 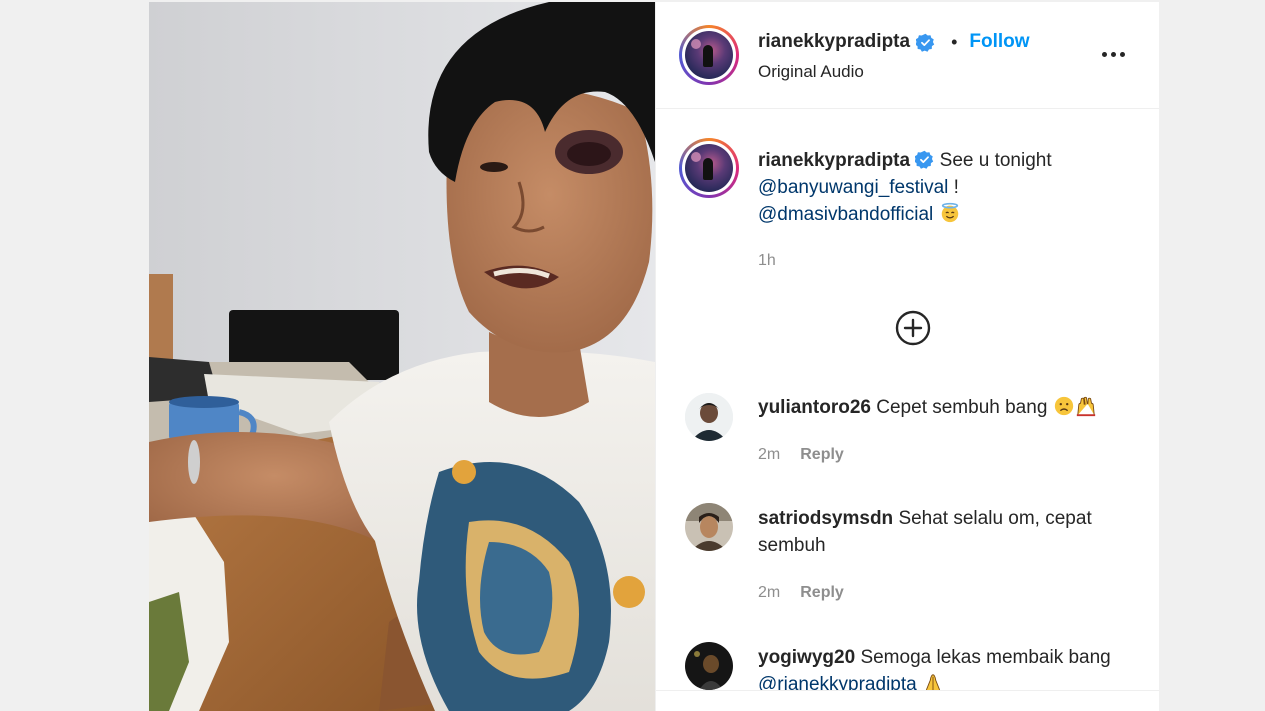 I want to click on smiling-face-with-halo-icon, so click(x=949, y=212).